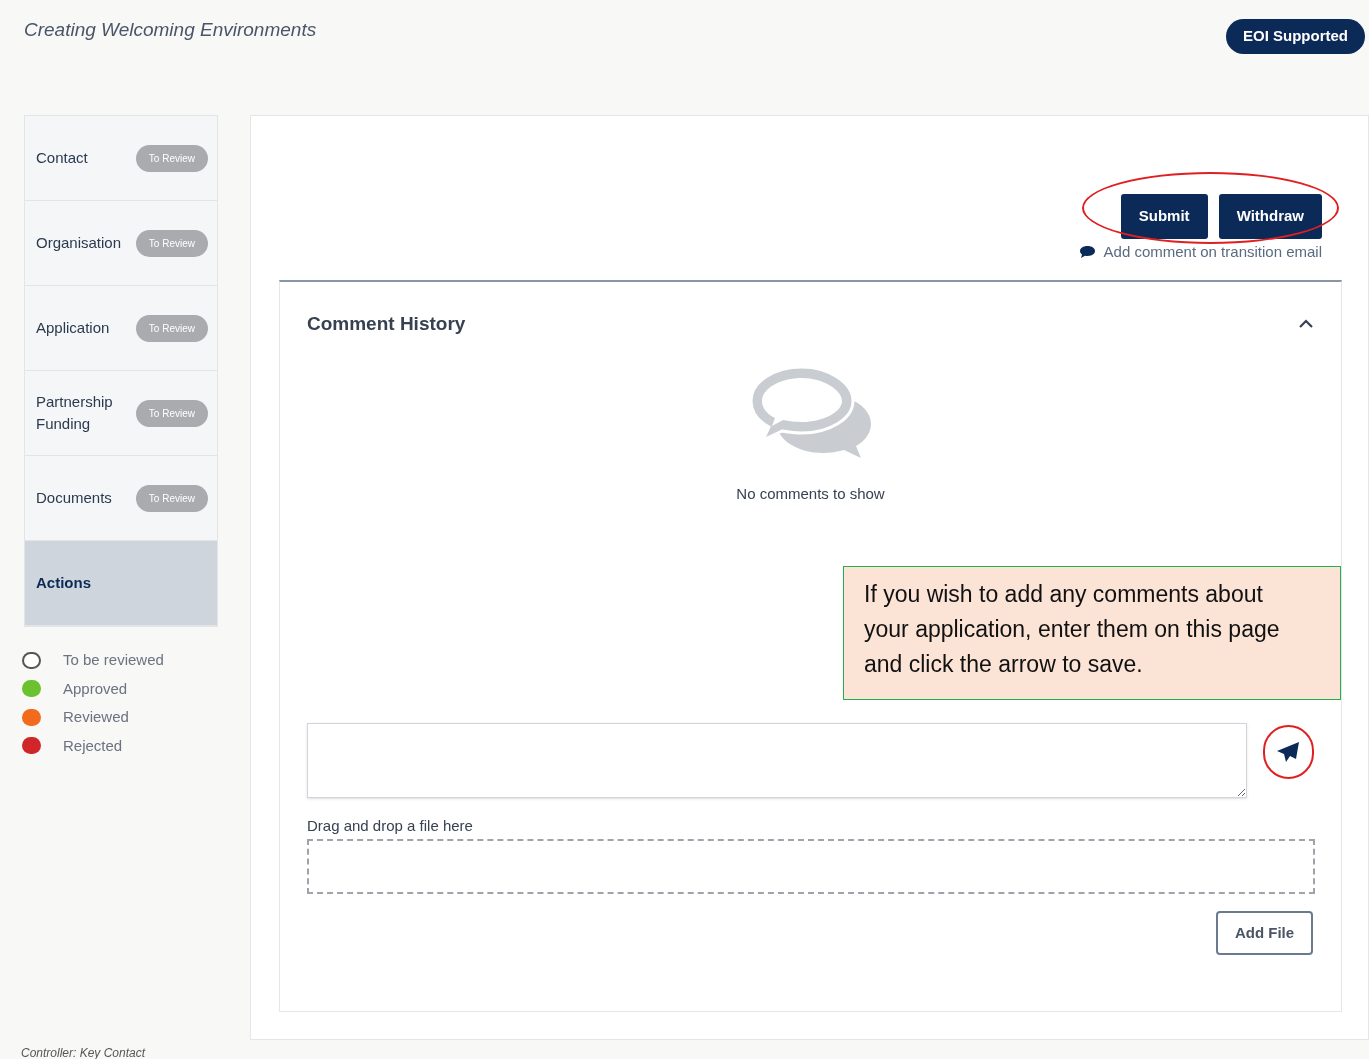 This screenshot has height=1059, width=1369. What do you see at coordinates (121, 583) in the screenshot?
I see `sidebar-item: Actions` at bounding box center [121, 583].